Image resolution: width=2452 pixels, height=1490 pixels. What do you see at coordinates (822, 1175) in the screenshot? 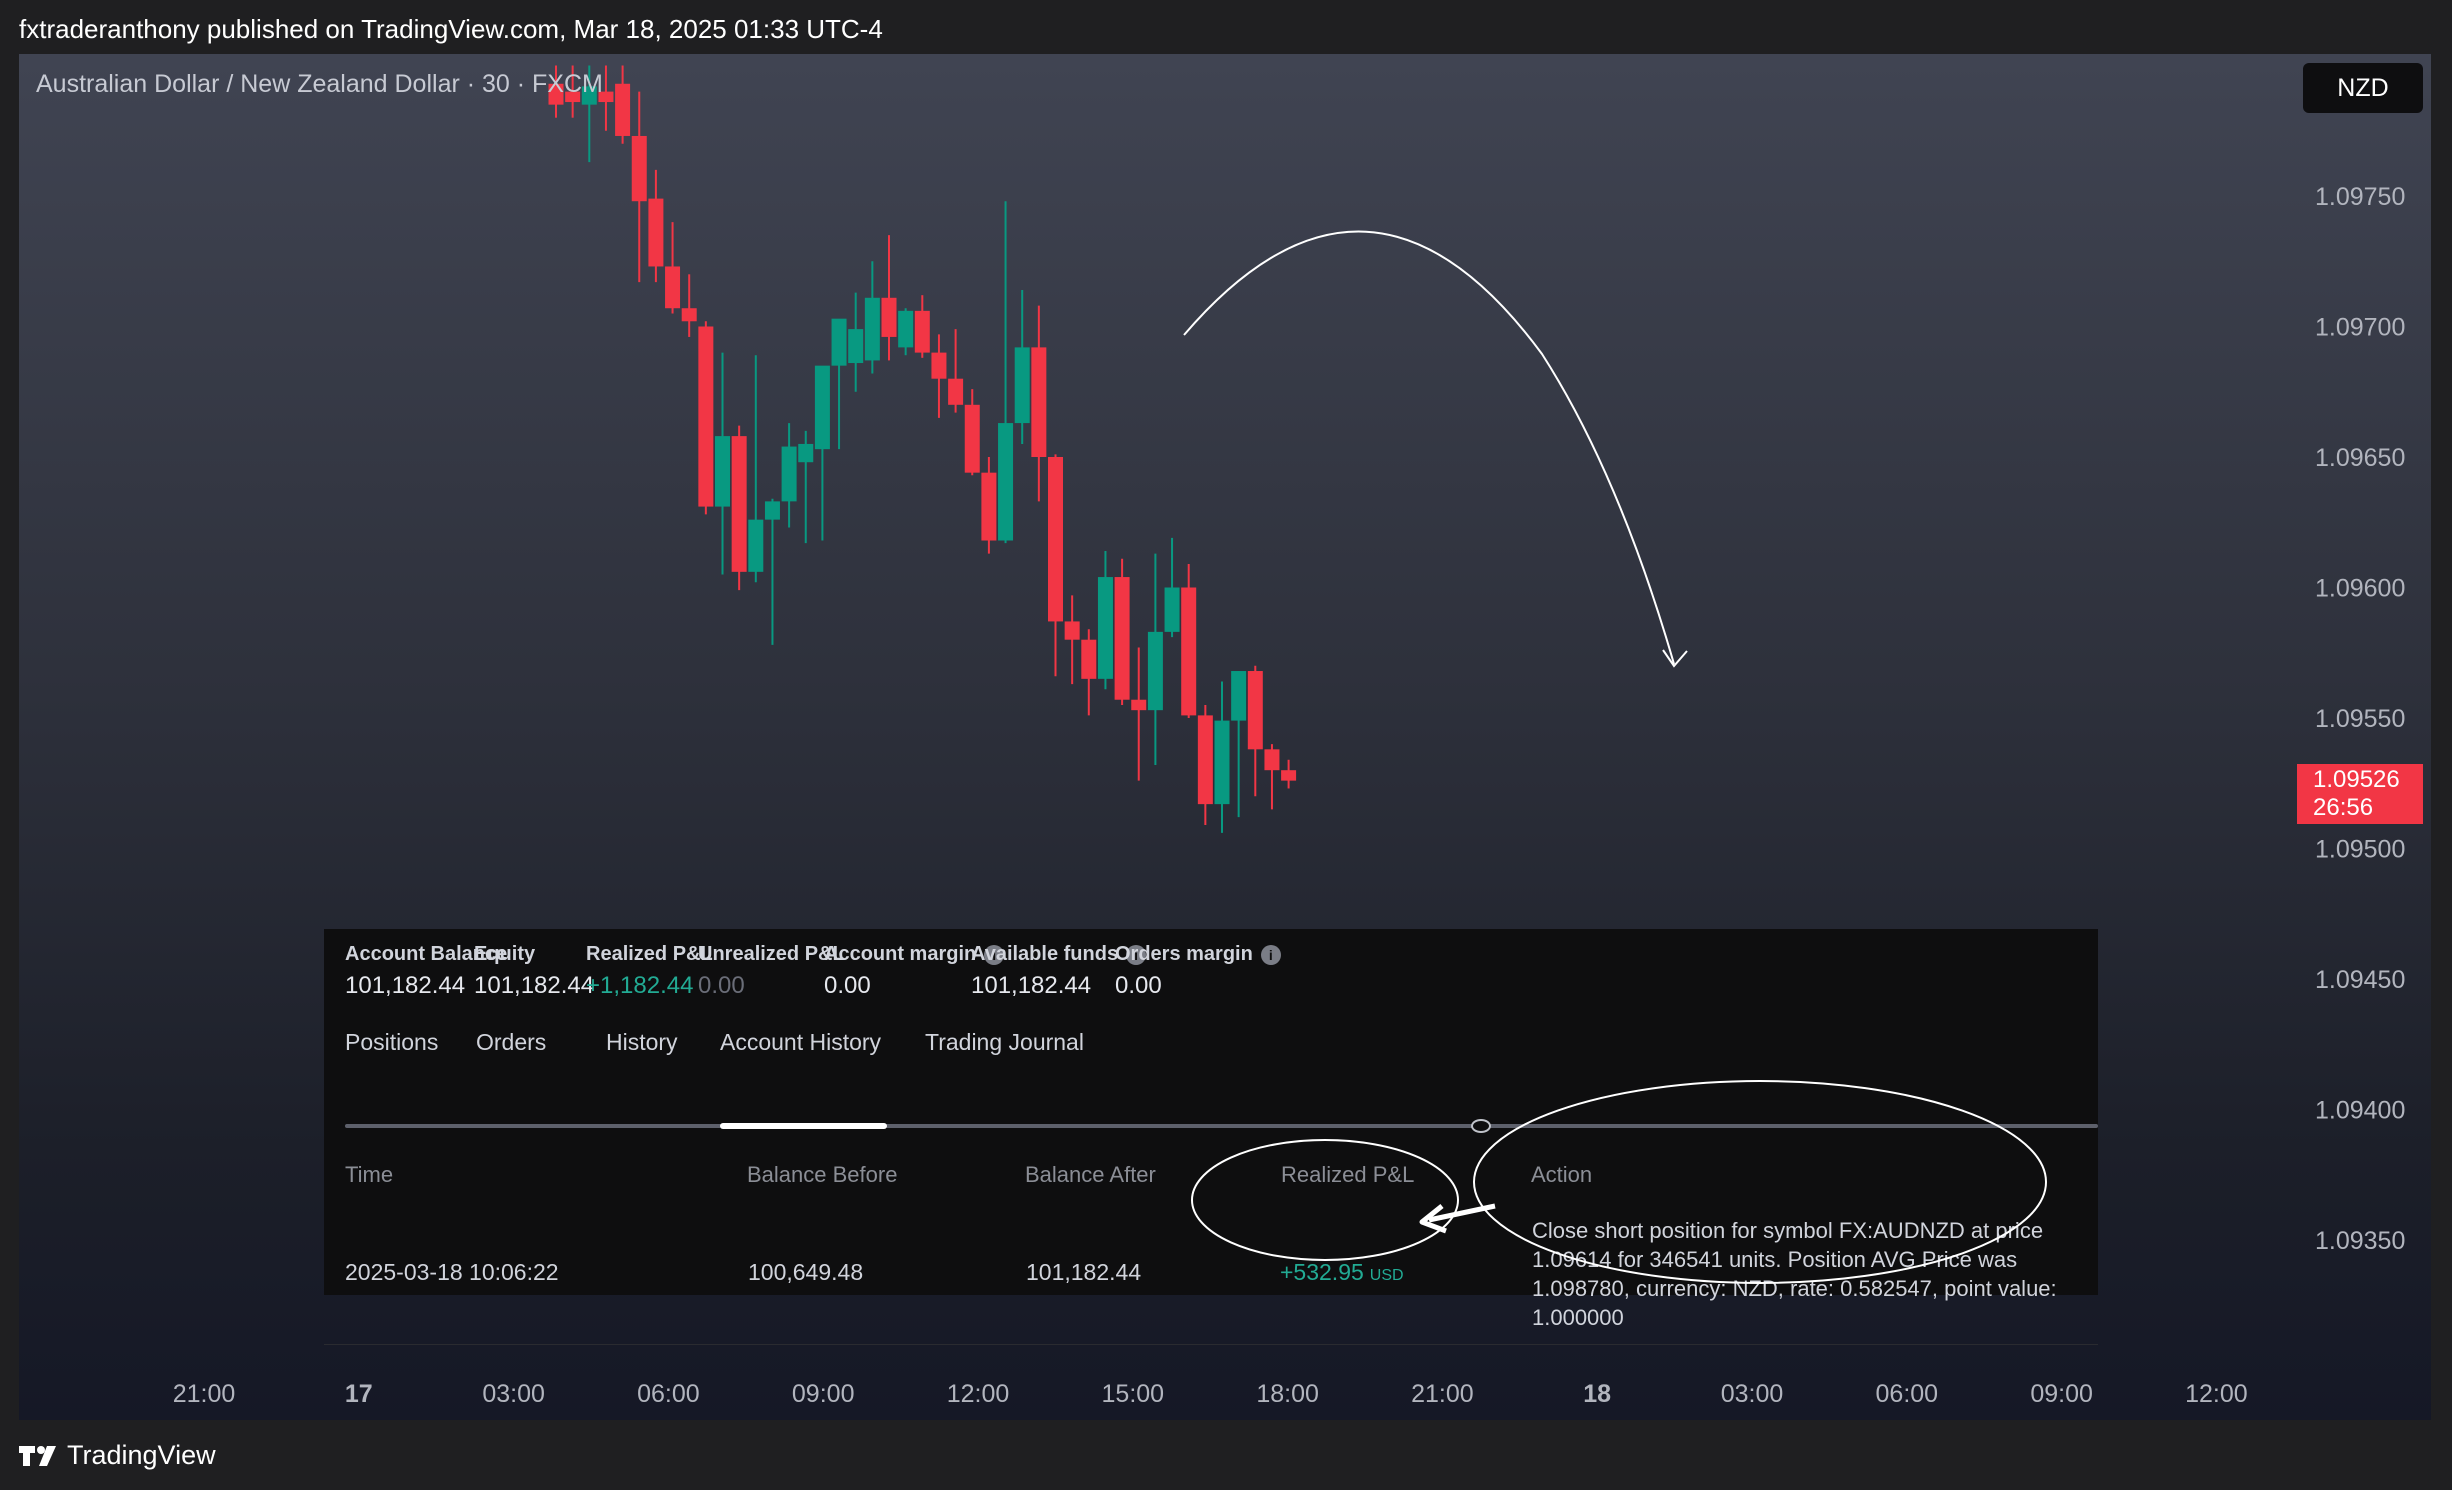
I see `column-balance-before: Balance Before` at bounding box center [822, 1175].